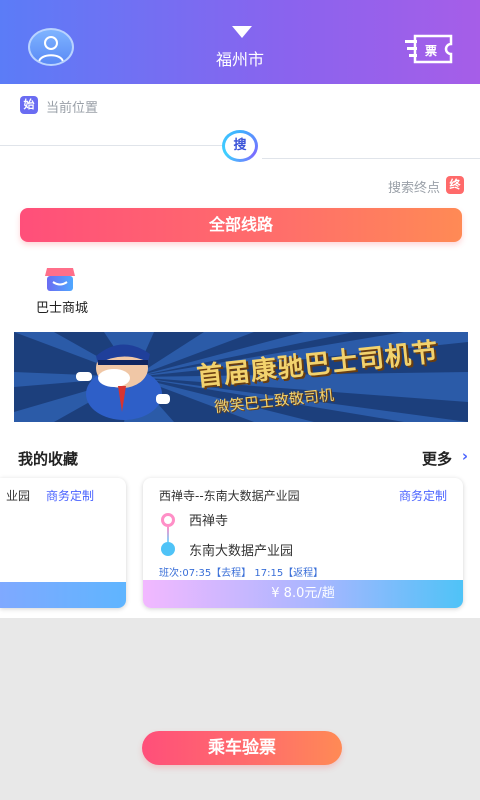 Image resolution: width=480 pixels, height=800 pixels. Describe the element at coordinates (431, 51) in the screenshot. I see `ticket-label: 票` at that location.